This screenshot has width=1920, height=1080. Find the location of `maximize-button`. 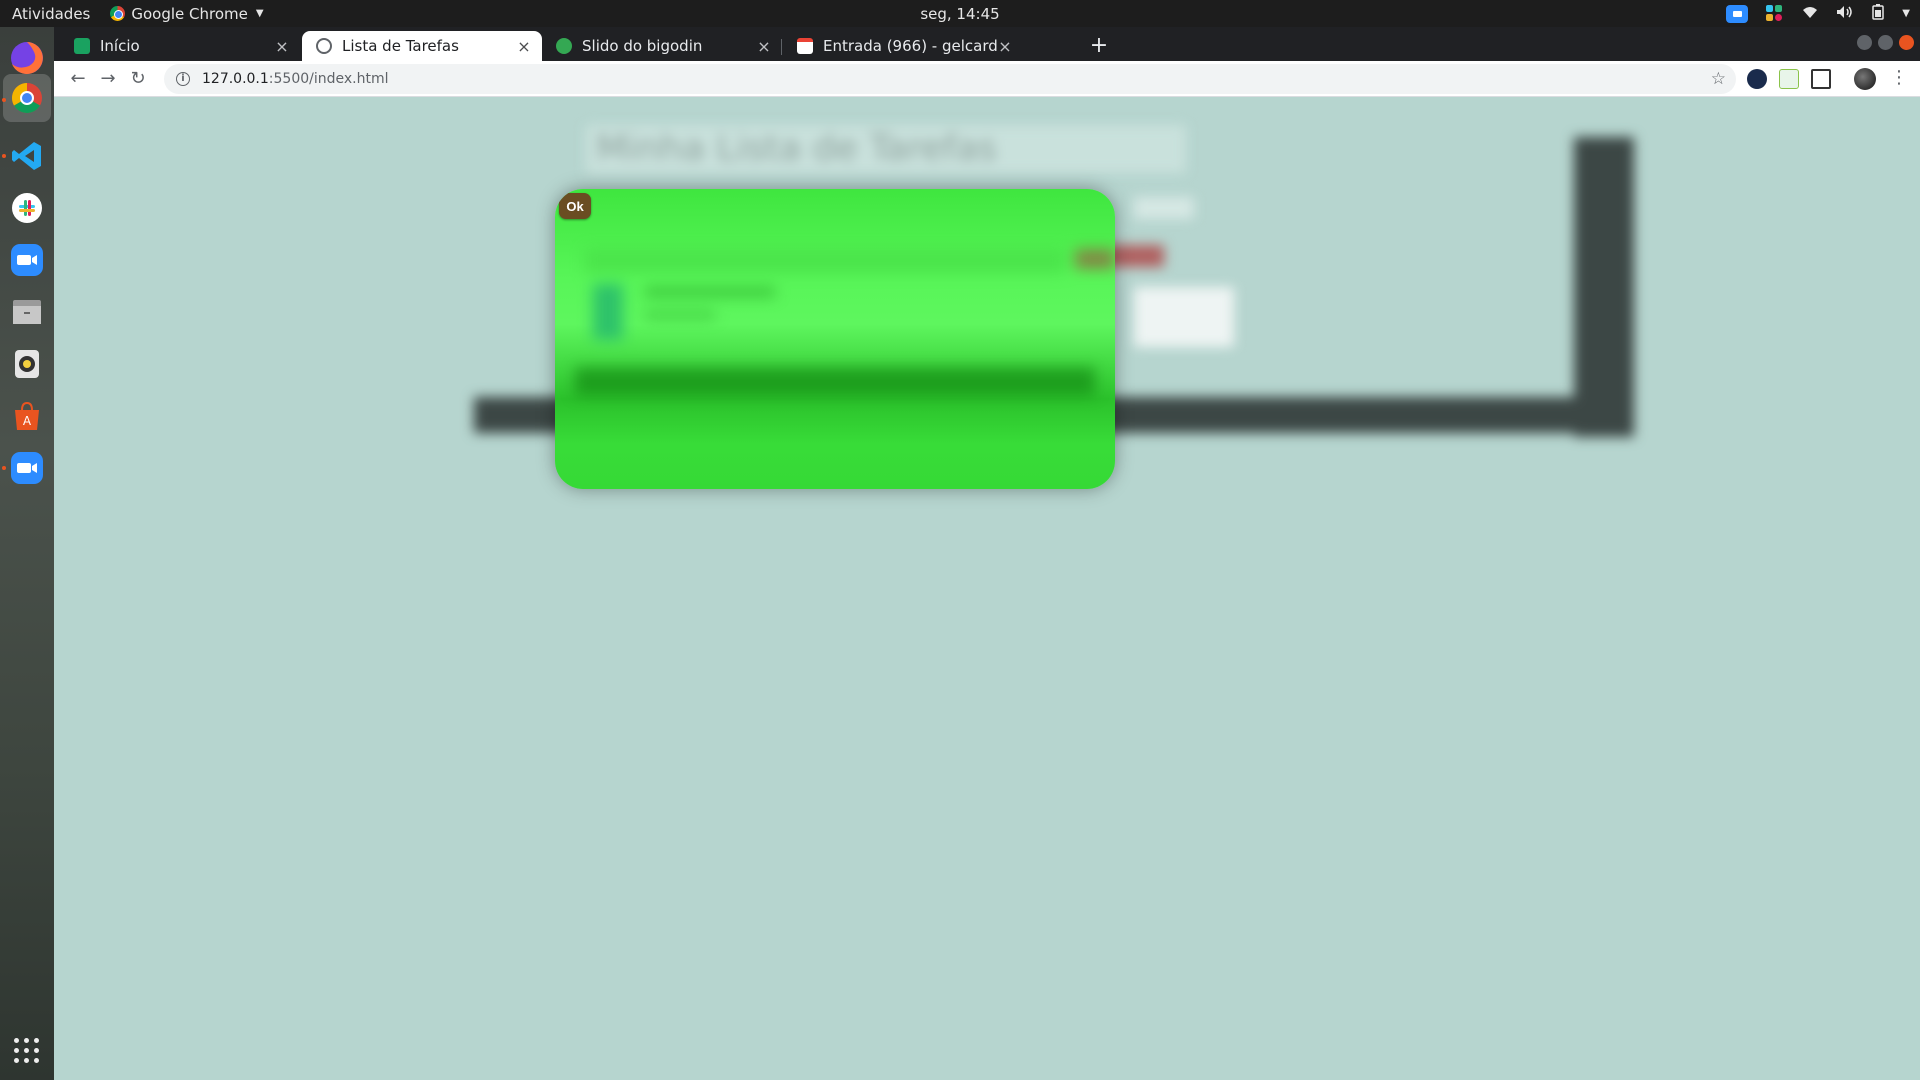

maximize-button is located at coordinates (1885, 42).